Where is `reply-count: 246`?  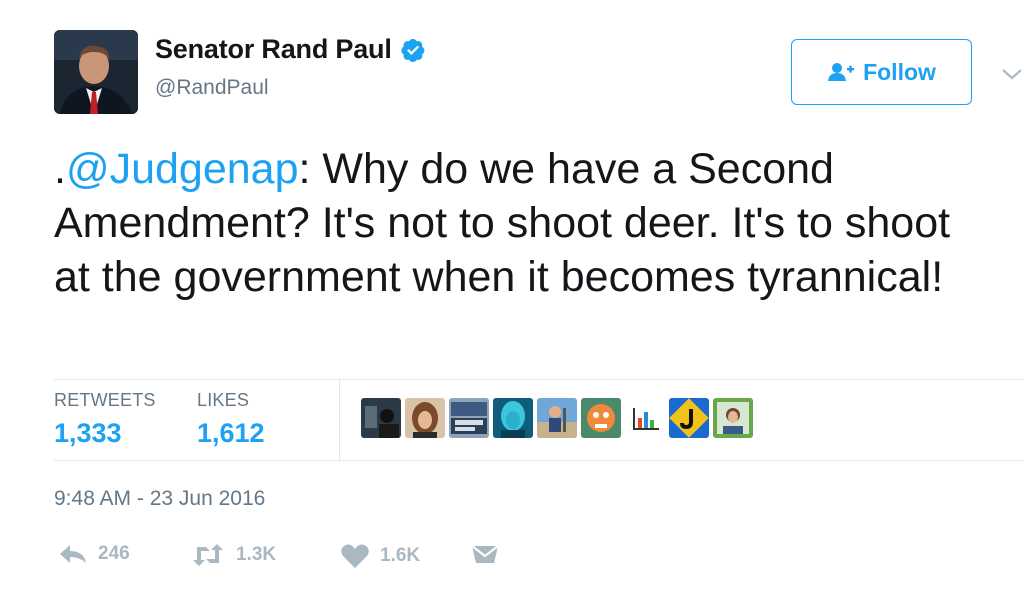 reply-count: 246 is located at coordinates (114, 553).